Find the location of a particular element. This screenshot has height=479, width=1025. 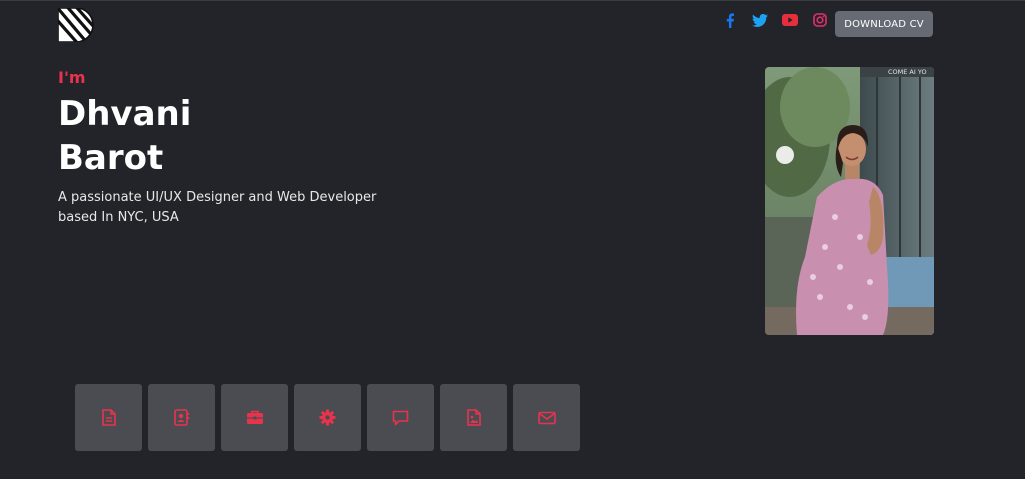

greeting: I'm is located at coordinates (72, 77).